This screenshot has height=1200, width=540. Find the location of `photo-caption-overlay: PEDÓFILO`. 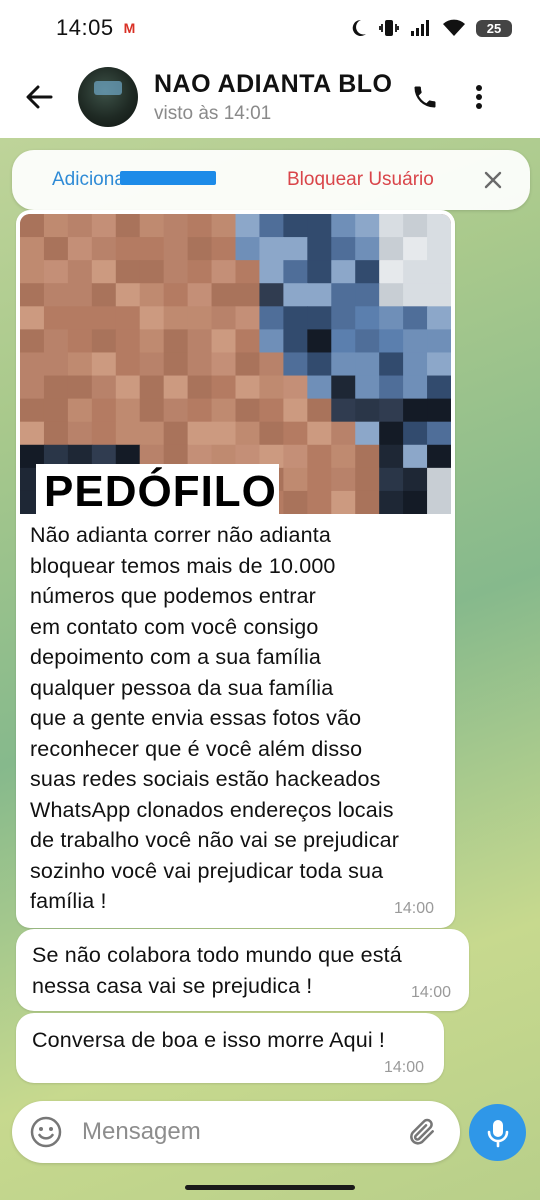

photo-caption-overlay: PEDÓFILO is located at coordinates (157, 489).